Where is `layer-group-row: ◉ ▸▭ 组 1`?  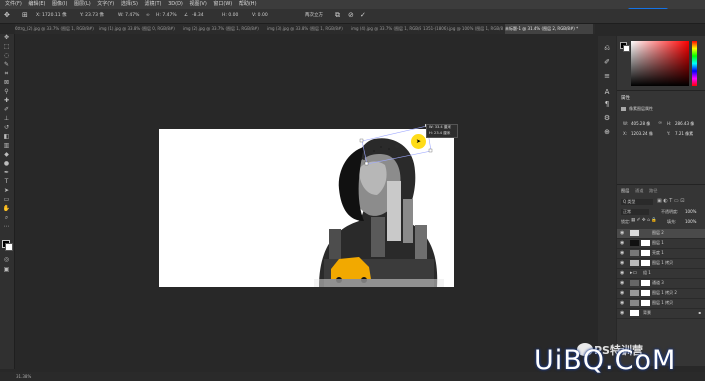
layer-group-row: ◉ ▸▭ 组 1 is located at coordinates (661, 274).